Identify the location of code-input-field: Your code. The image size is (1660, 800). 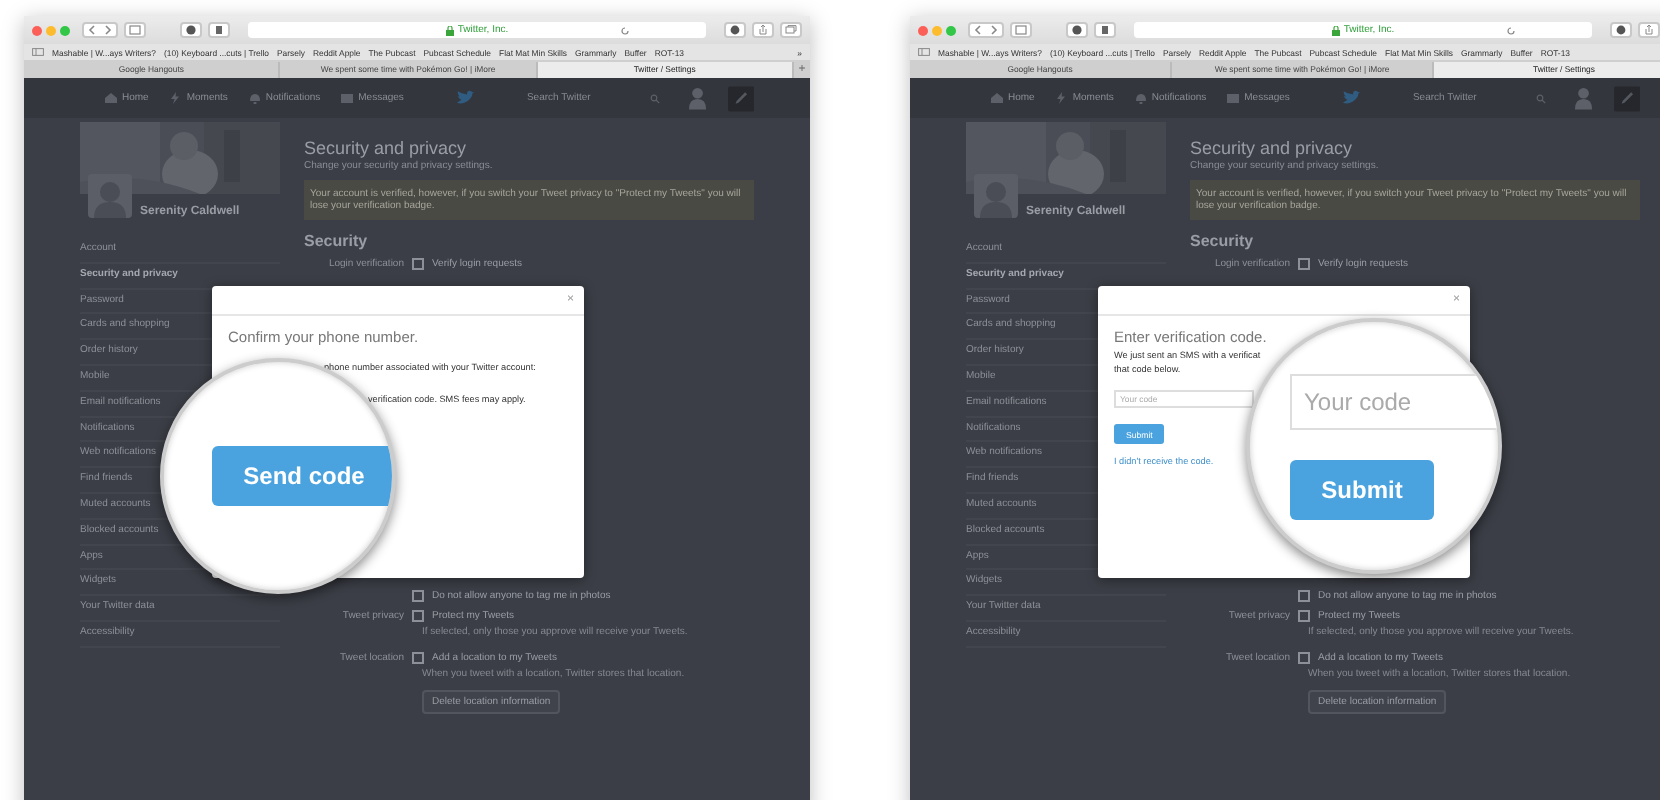
(1394, 401).